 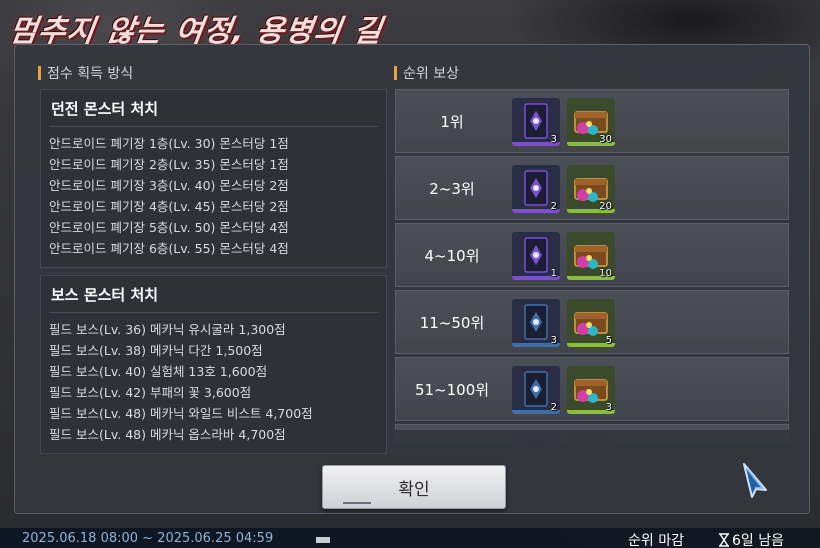 I want to click on list-fade, so click(x=592, y=437).